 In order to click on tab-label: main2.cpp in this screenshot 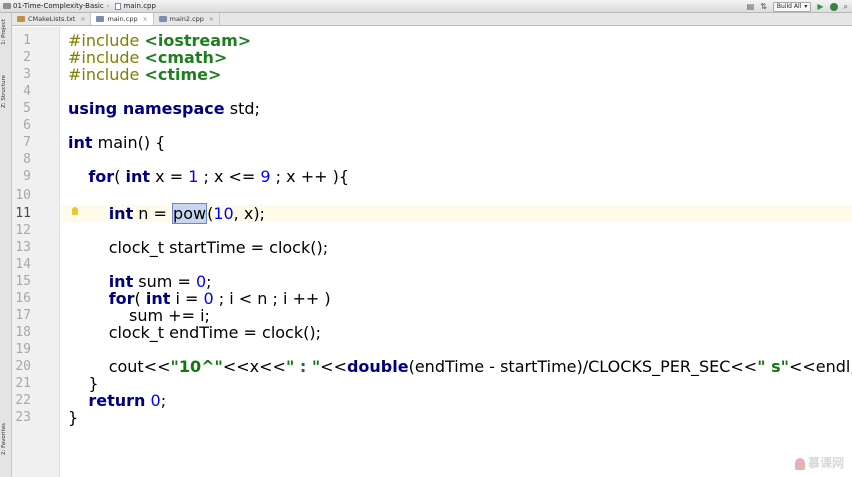, I will do `click(186, 19)`.